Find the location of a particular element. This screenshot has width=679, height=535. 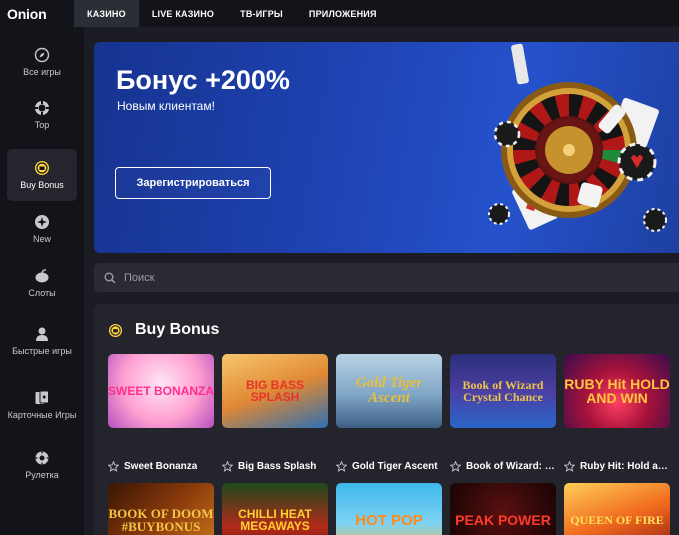

sidebar-item-label: Рулетка is located at coordinates (42, 474).